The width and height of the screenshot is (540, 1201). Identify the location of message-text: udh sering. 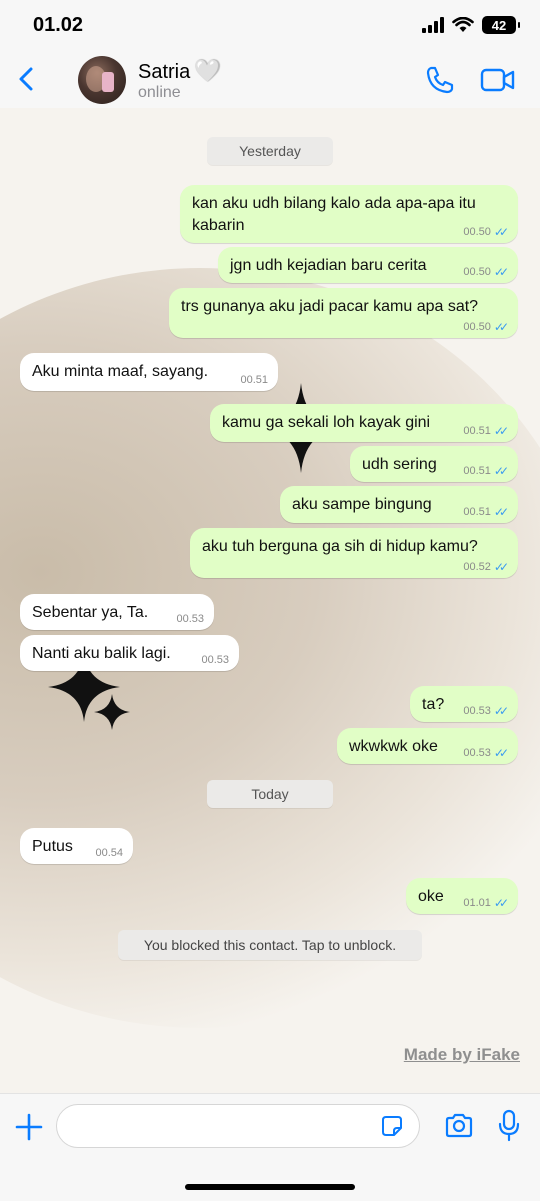
(399, 464).